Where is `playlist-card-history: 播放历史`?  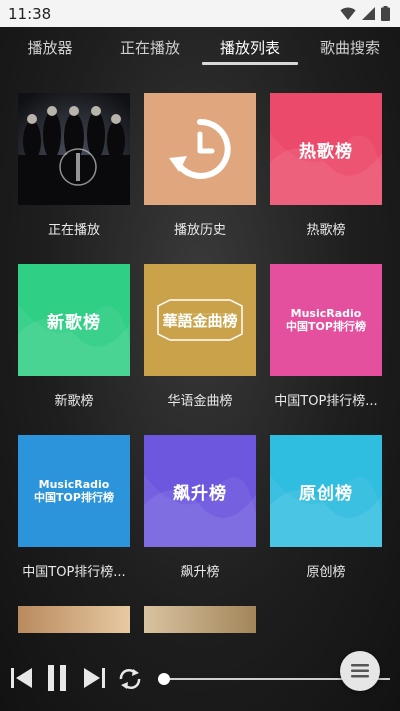 playlist-card-history: 播放历史 is located at coordinates (200, 165).